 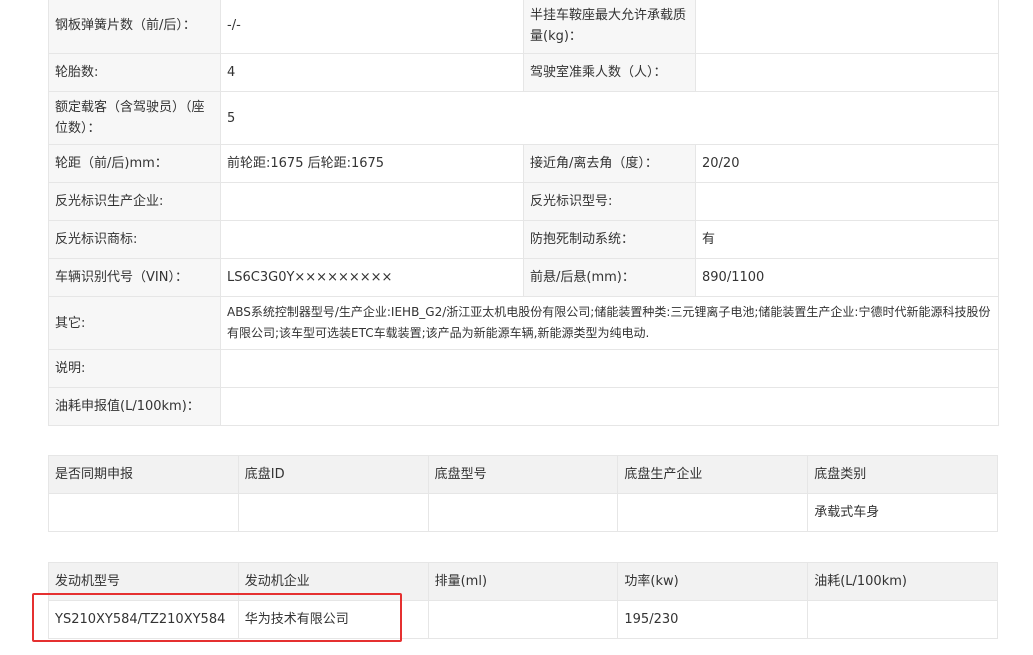 What do you see at coordinates (134, 163) in the screenshot?
I see `spec-label: 轮距（前/后)mm：` at bounding box center [134, 163].